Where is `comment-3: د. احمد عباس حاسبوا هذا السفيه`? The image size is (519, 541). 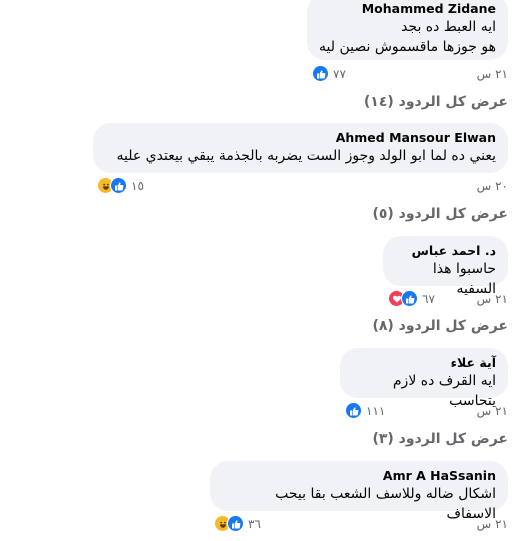
comment-3: د. احمد عباس حاسبوا هذا السفيه is located at coordinates (445, 266).